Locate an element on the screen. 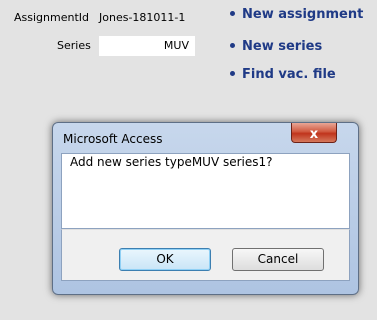 This screenshot has height=320, width=377. series-field: MUV is located at coordinates (147, 46).